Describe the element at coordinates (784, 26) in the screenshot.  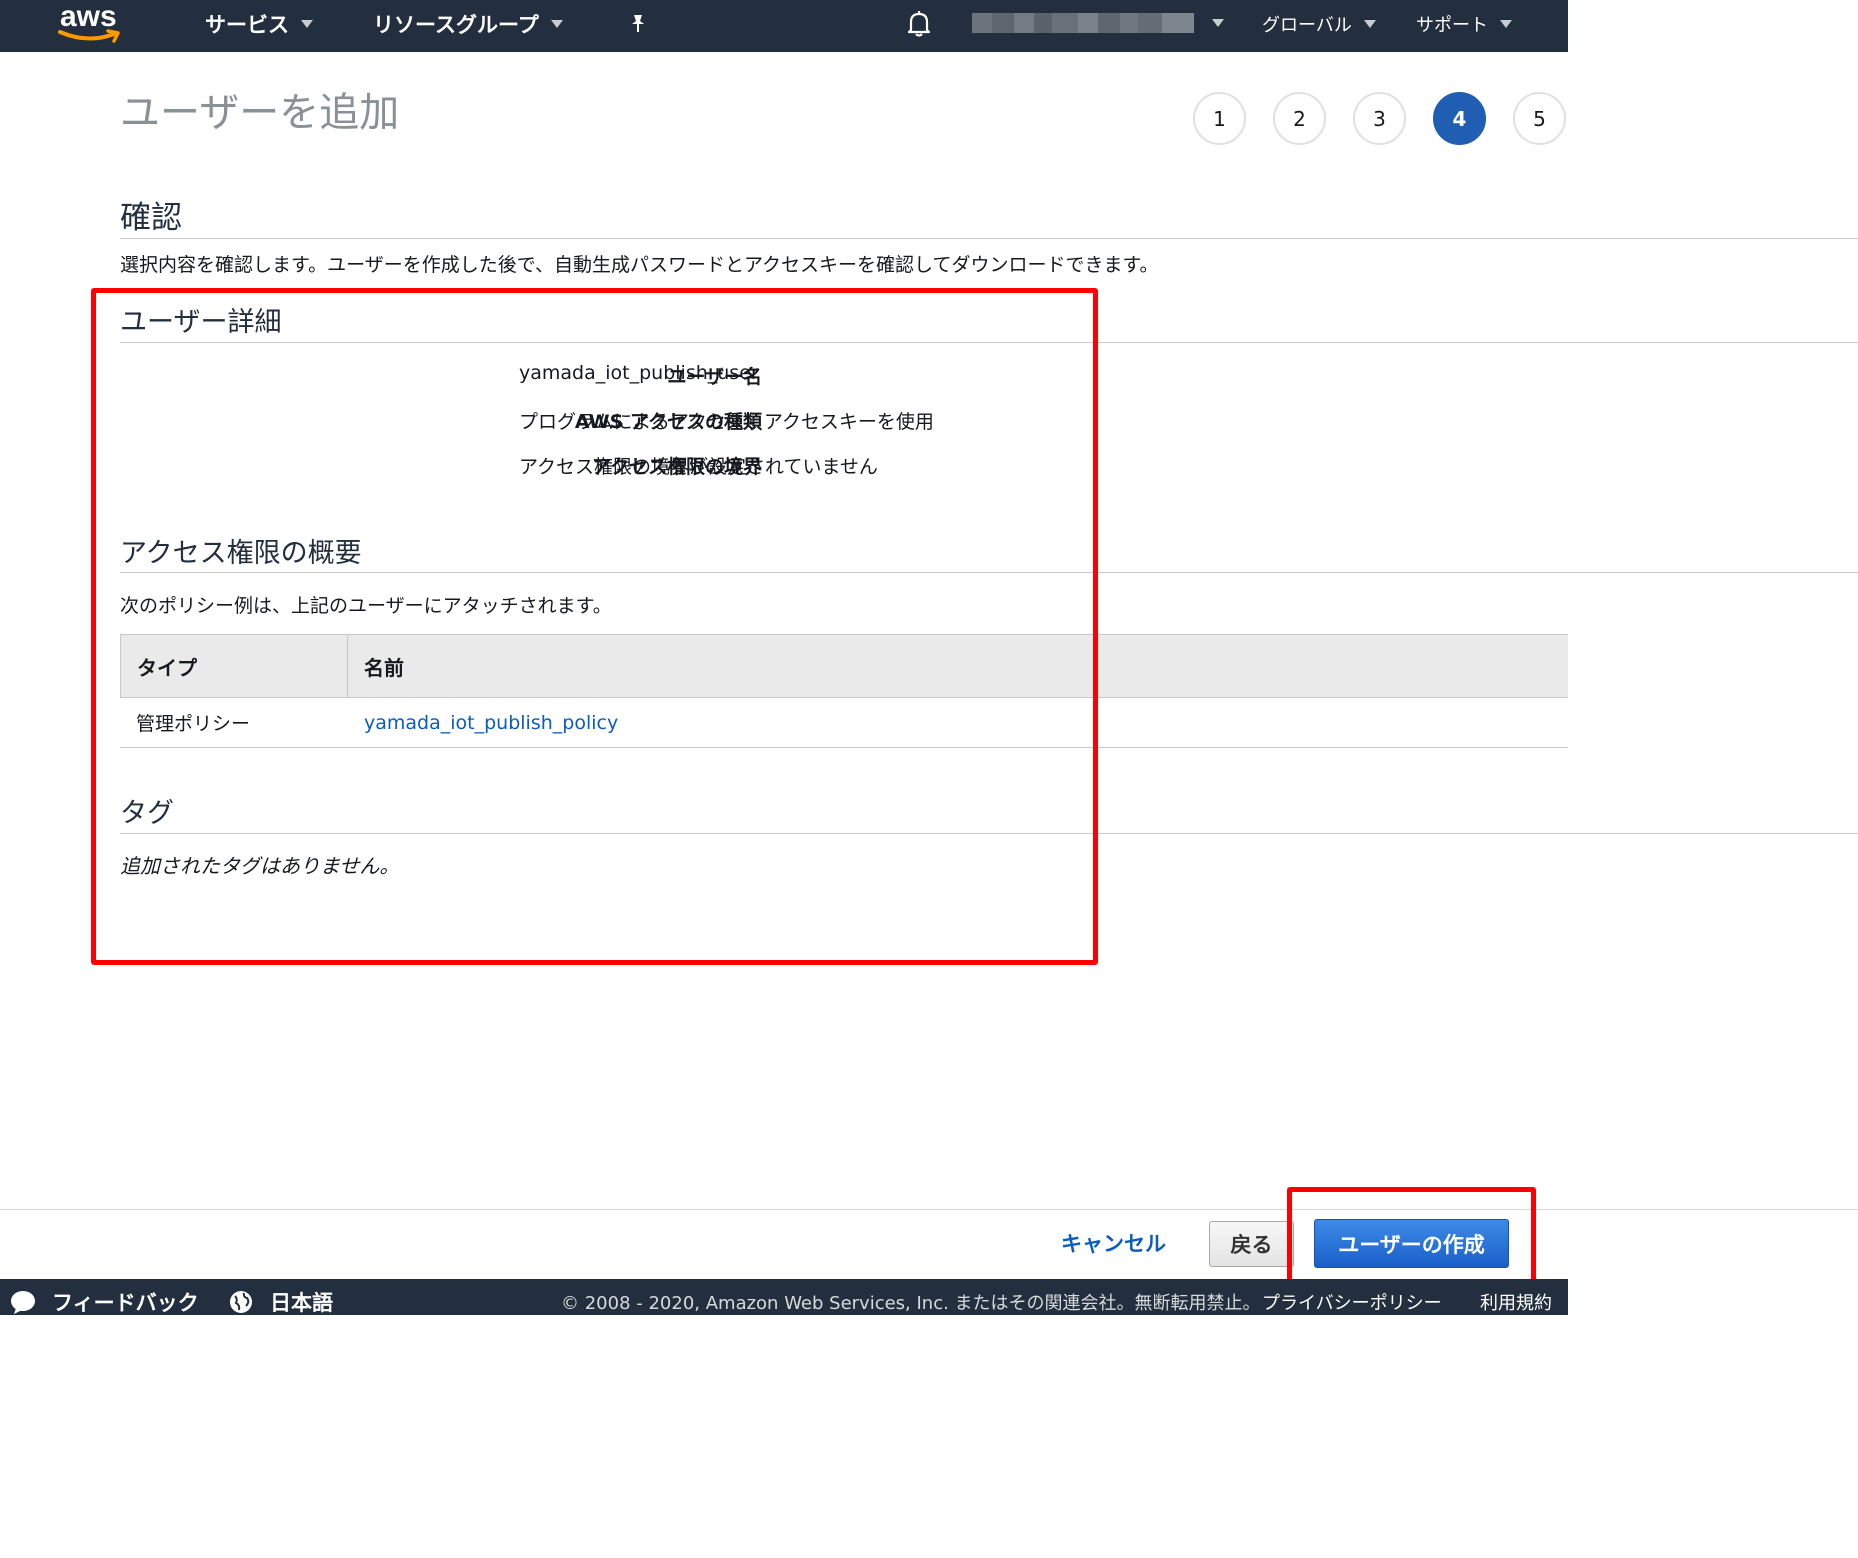
I see `top-navigation: aws サービス リソースグループ グローバル サポート` at that location.